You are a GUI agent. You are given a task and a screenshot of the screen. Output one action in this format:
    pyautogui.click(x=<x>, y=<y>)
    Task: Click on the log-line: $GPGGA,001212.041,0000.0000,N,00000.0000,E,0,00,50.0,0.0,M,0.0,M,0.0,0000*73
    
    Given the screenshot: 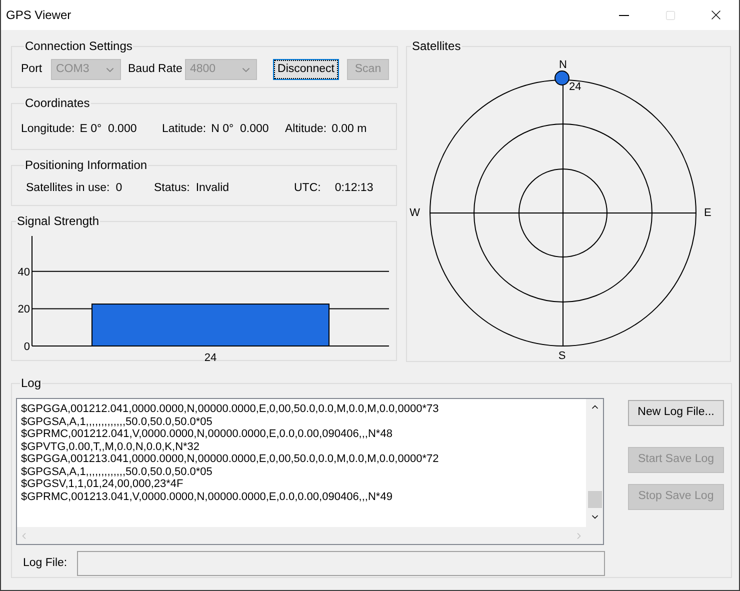 What is the action you would take?
    pyautogui.click(x=230, y=409)
    